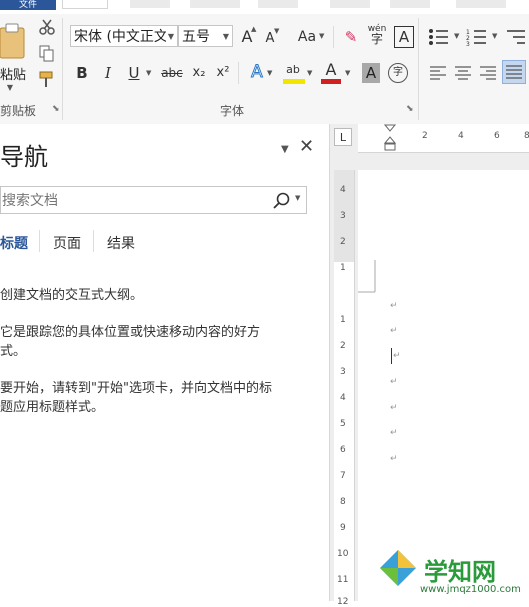  Describe the element at coordinates (108, 73) in the screenshot. I see `italic-icon: I` at that location.